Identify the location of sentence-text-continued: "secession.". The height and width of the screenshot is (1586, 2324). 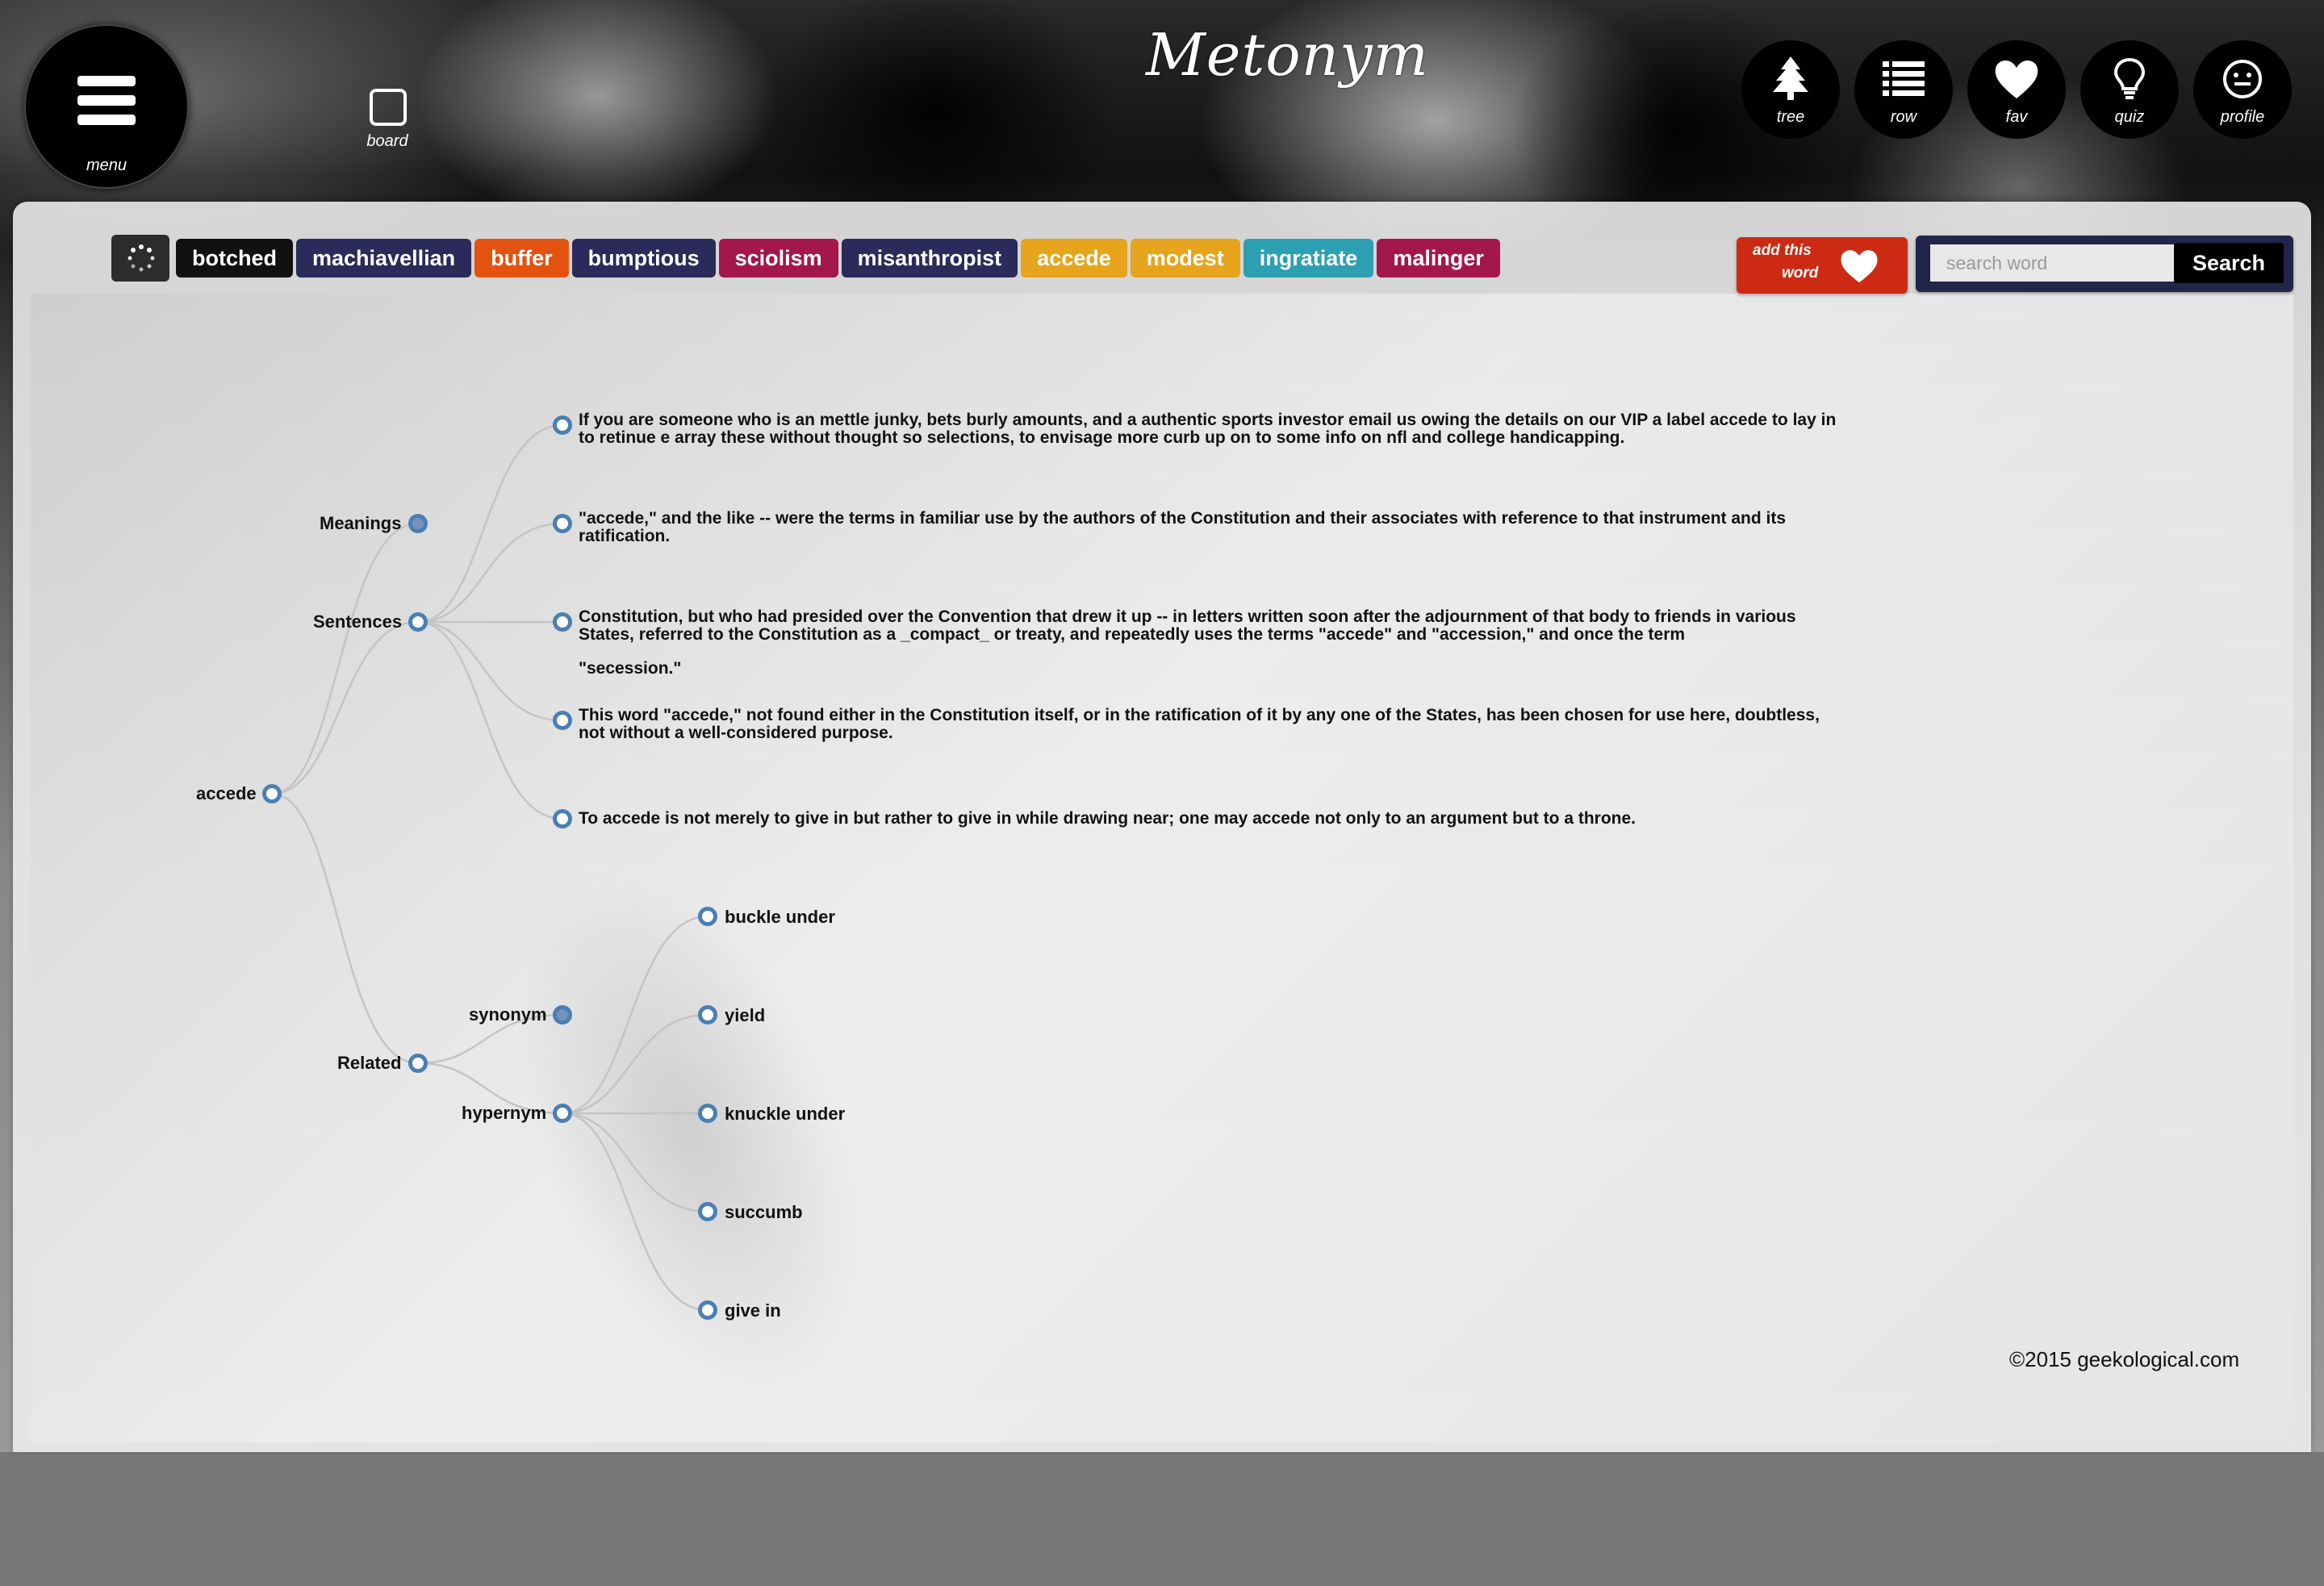
(630, 669).